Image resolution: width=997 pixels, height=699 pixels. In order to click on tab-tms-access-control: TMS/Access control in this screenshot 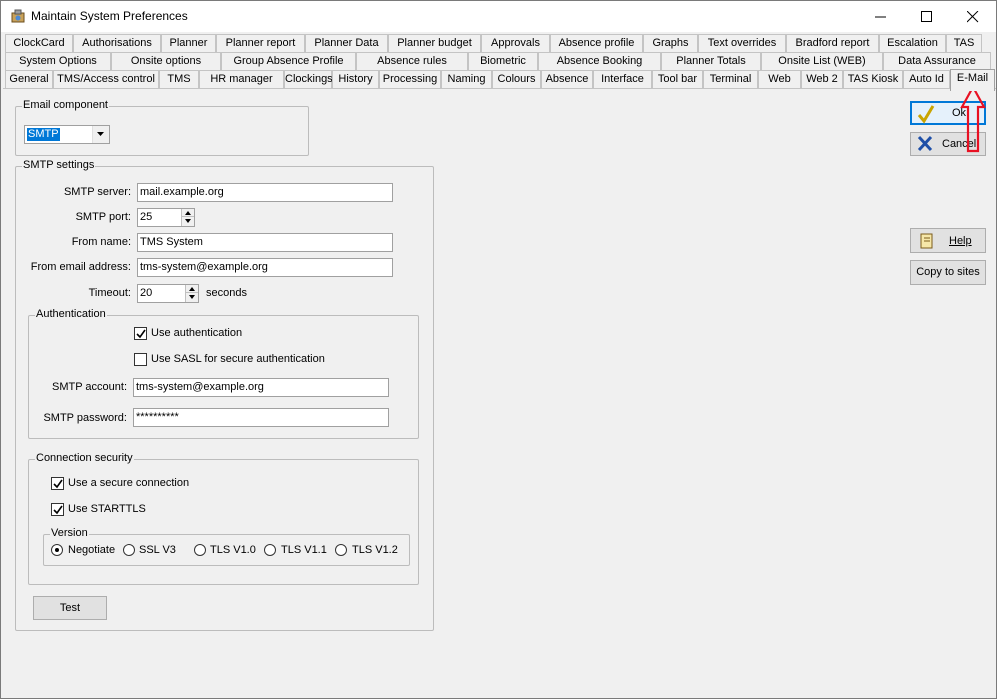, I will do `click(106, 79)`.